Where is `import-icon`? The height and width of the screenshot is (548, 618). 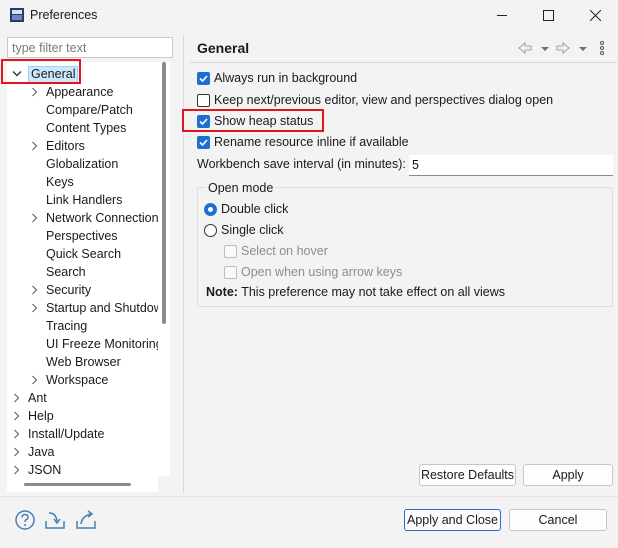
import-icon is located at coordinates (55, 520).